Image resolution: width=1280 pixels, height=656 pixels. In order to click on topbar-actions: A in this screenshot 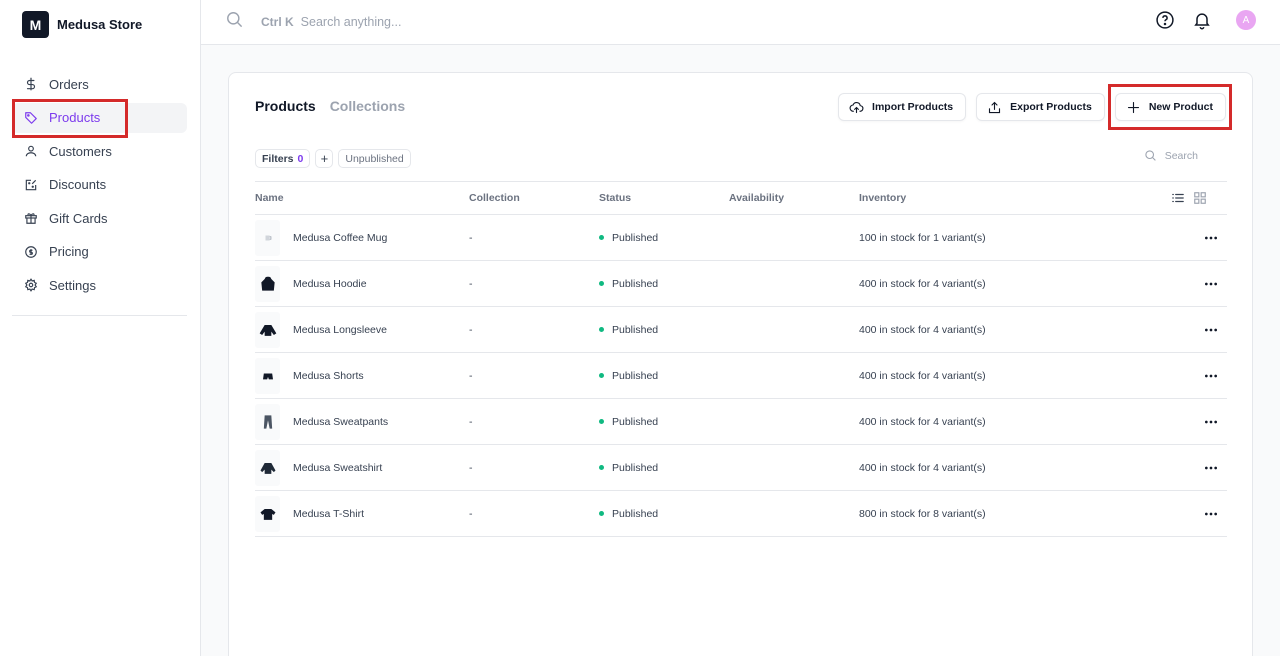, I will do `click(1197, 20)`.